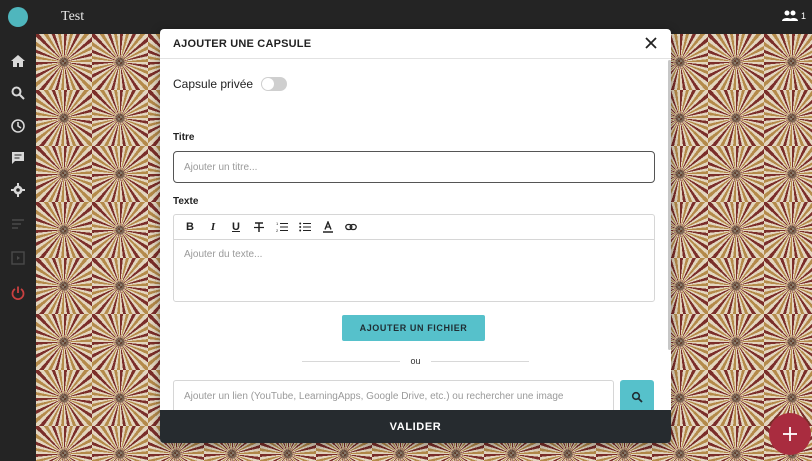 The image size is (812, 461). I want to click on modal-header: AJOUTER UNE CAPSULE, so click(415, 44).